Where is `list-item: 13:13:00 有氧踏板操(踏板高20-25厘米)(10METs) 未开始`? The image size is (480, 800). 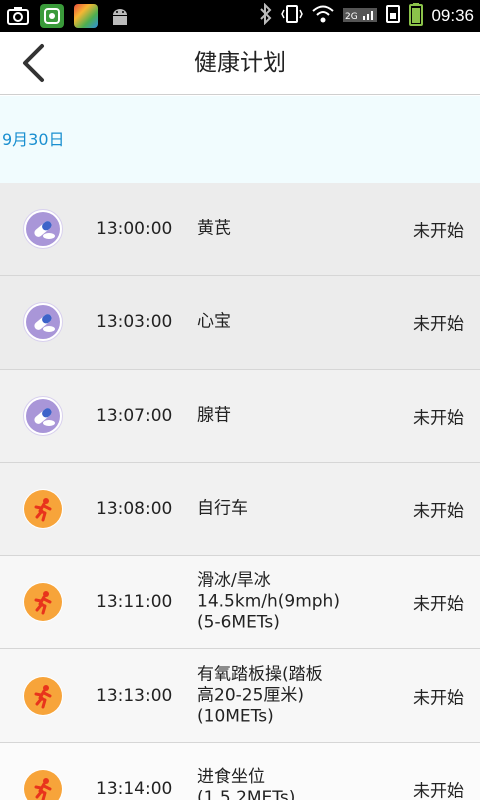 list-item: 13:13:00 有氧踏板操(踏板高20-25厘米)(10METs) 未开始 is located at coordinates (240, 696).